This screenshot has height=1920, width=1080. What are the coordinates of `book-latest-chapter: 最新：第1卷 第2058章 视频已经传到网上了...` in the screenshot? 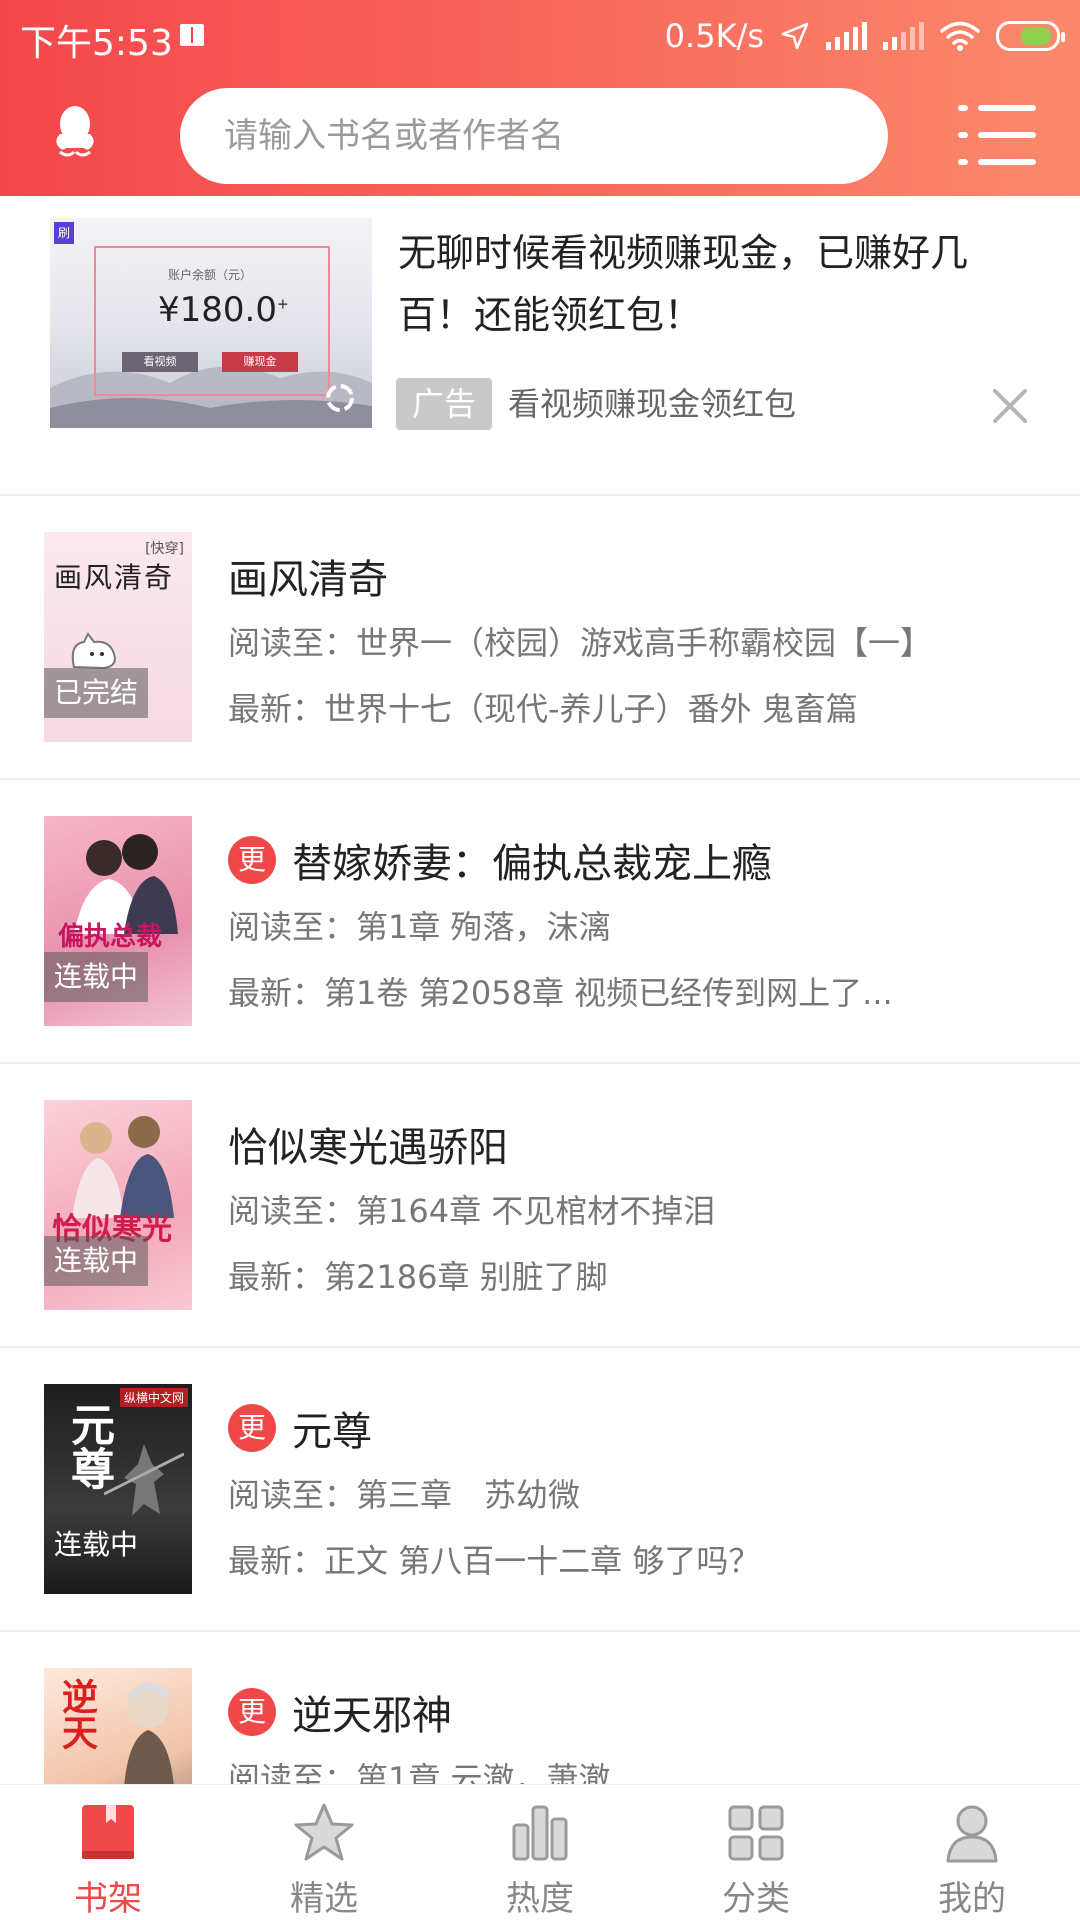 It's located at (560, 993).